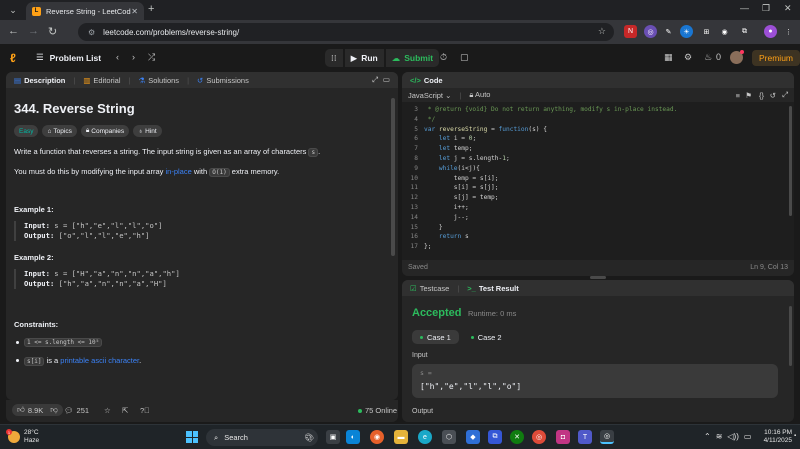 The height and width of the screenshot is (449, 800). I want to click on xbox-icon: ✕, so click(517, 437).